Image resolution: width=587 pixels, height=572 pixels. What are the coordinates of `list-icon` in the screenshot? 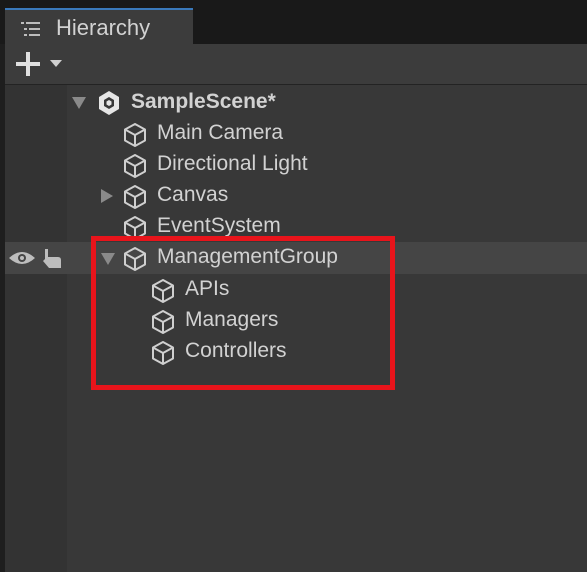 It's located at (30, 29).